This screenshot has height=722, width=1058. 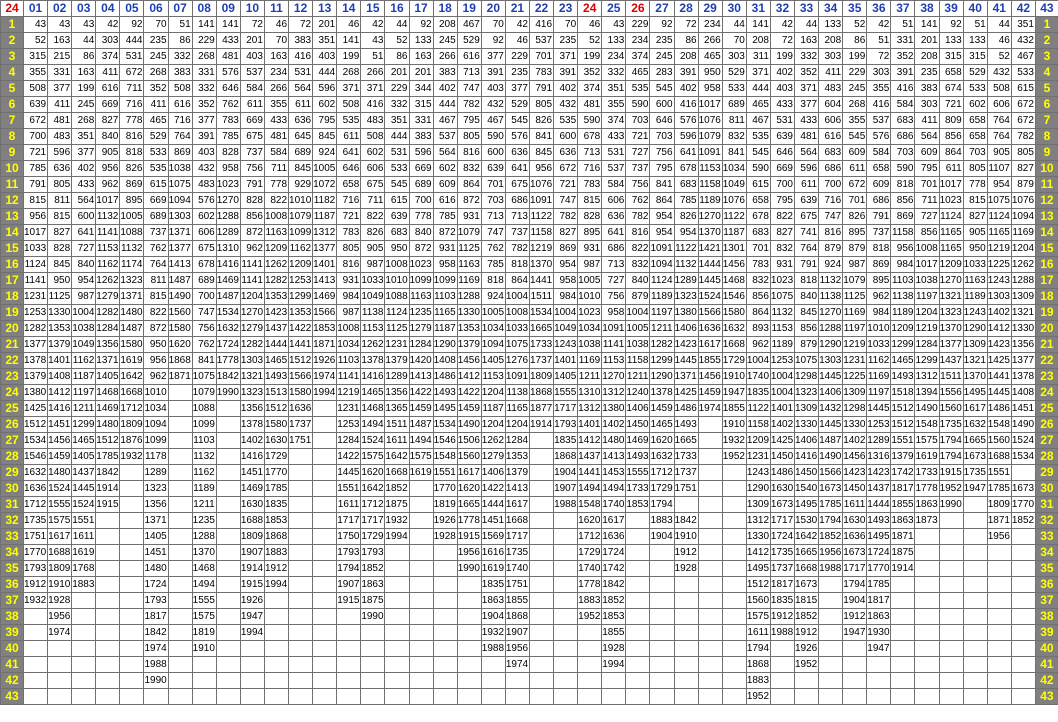 What do you see at coordinates (541, 104) in the screenshot?
I see `data-cell: 805` at bounding box center [541, 104].